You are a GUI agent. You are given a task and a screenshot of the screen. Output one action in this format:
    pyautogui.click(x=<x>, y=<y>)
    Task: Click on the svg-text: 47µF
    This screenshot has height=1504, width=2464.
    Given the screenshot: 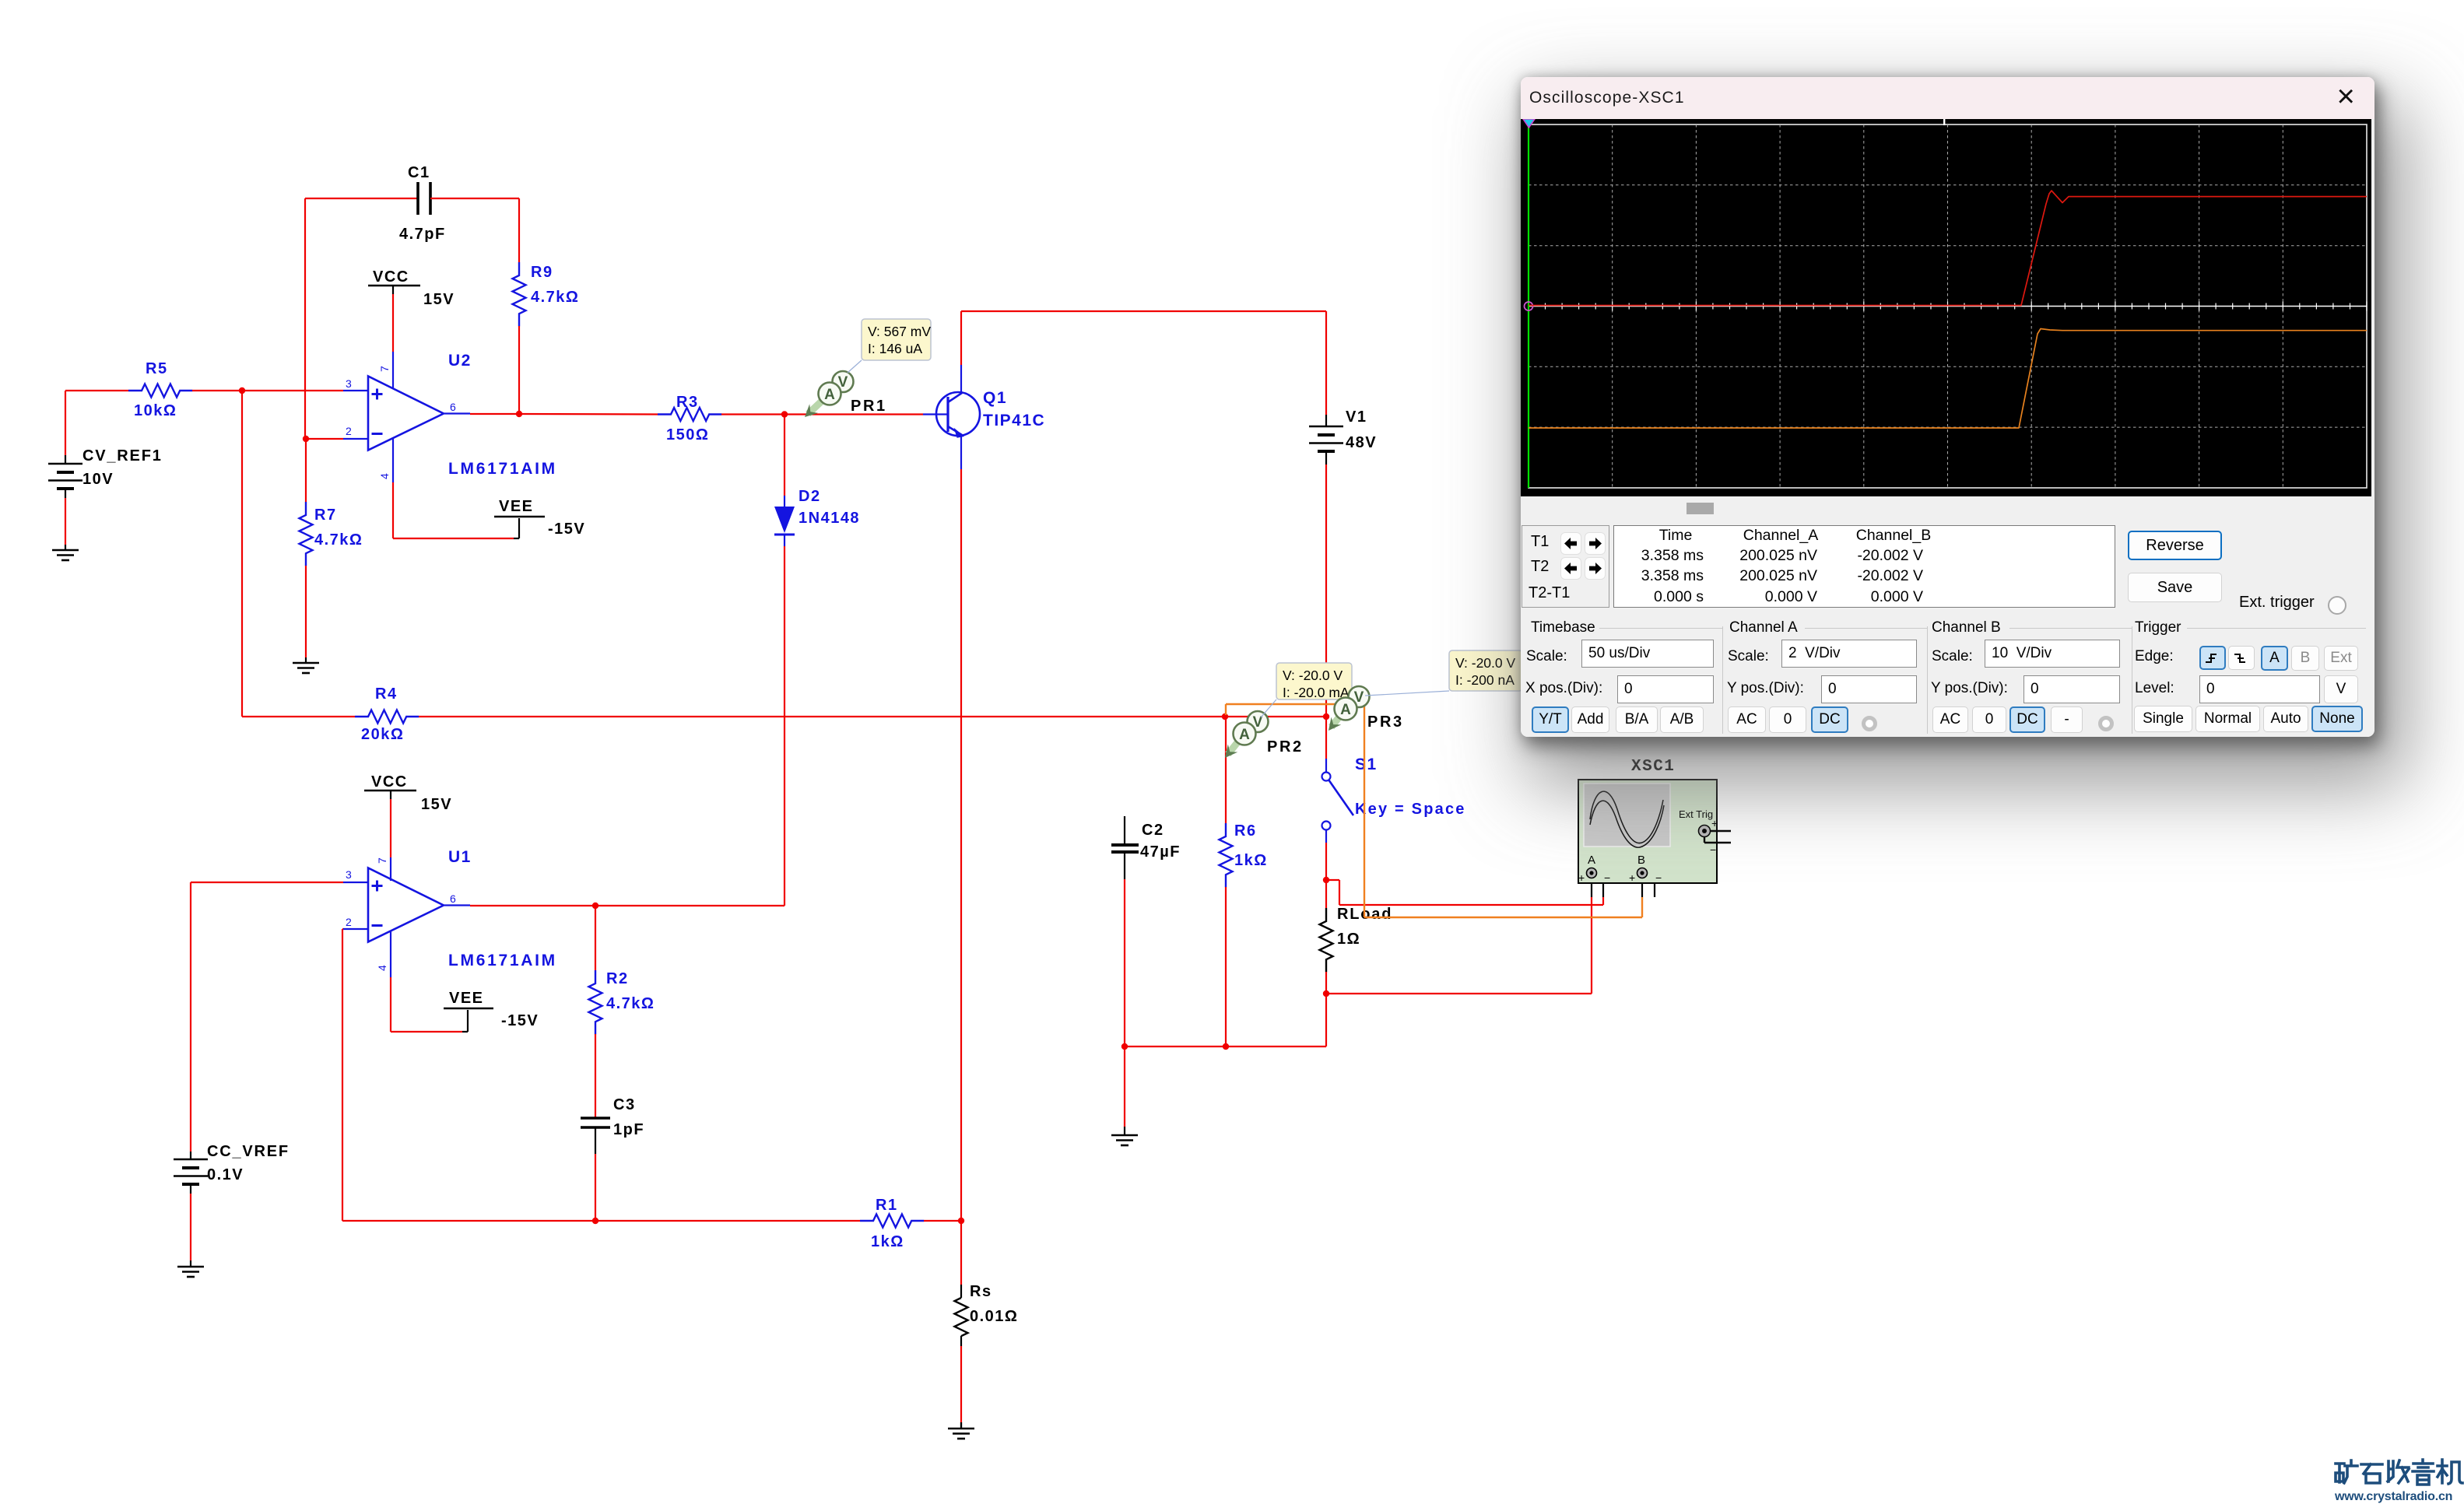 What is the action you would take?
    pyautogui.click(x=1160, y=852)
    